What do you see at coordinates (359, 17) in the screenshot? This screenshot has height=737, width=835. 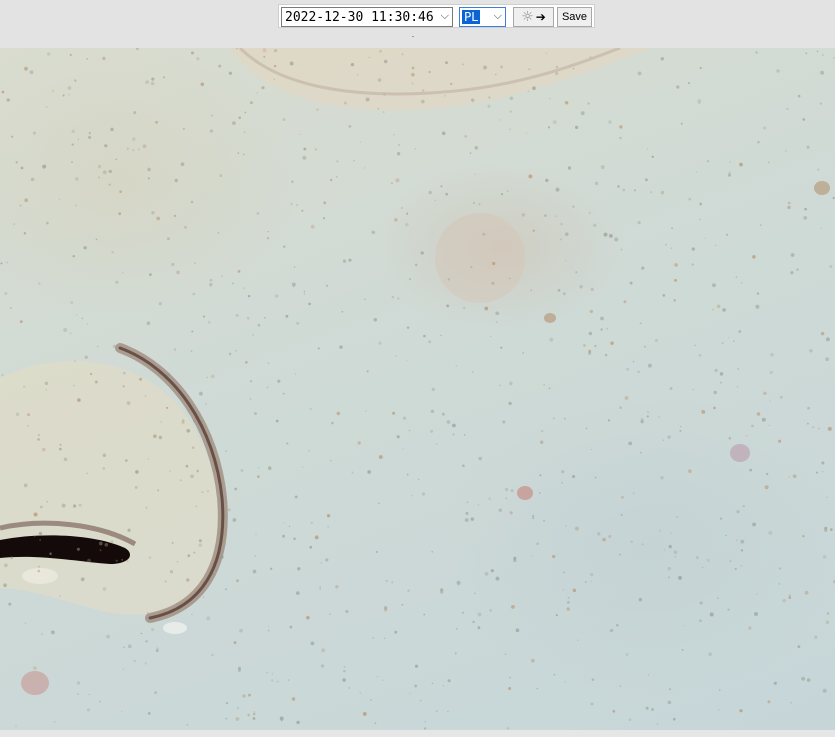 I see `datetime-value: 2022-12-30 11:30:46` at bounding box center [359, 17].